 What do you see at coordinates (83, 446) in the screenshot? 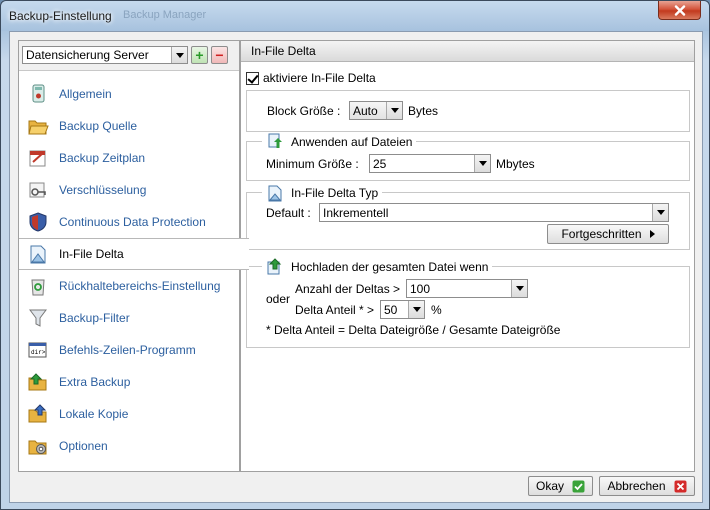
I see `sidebar-item-label: Optionen` at bounding box center [83, 446].